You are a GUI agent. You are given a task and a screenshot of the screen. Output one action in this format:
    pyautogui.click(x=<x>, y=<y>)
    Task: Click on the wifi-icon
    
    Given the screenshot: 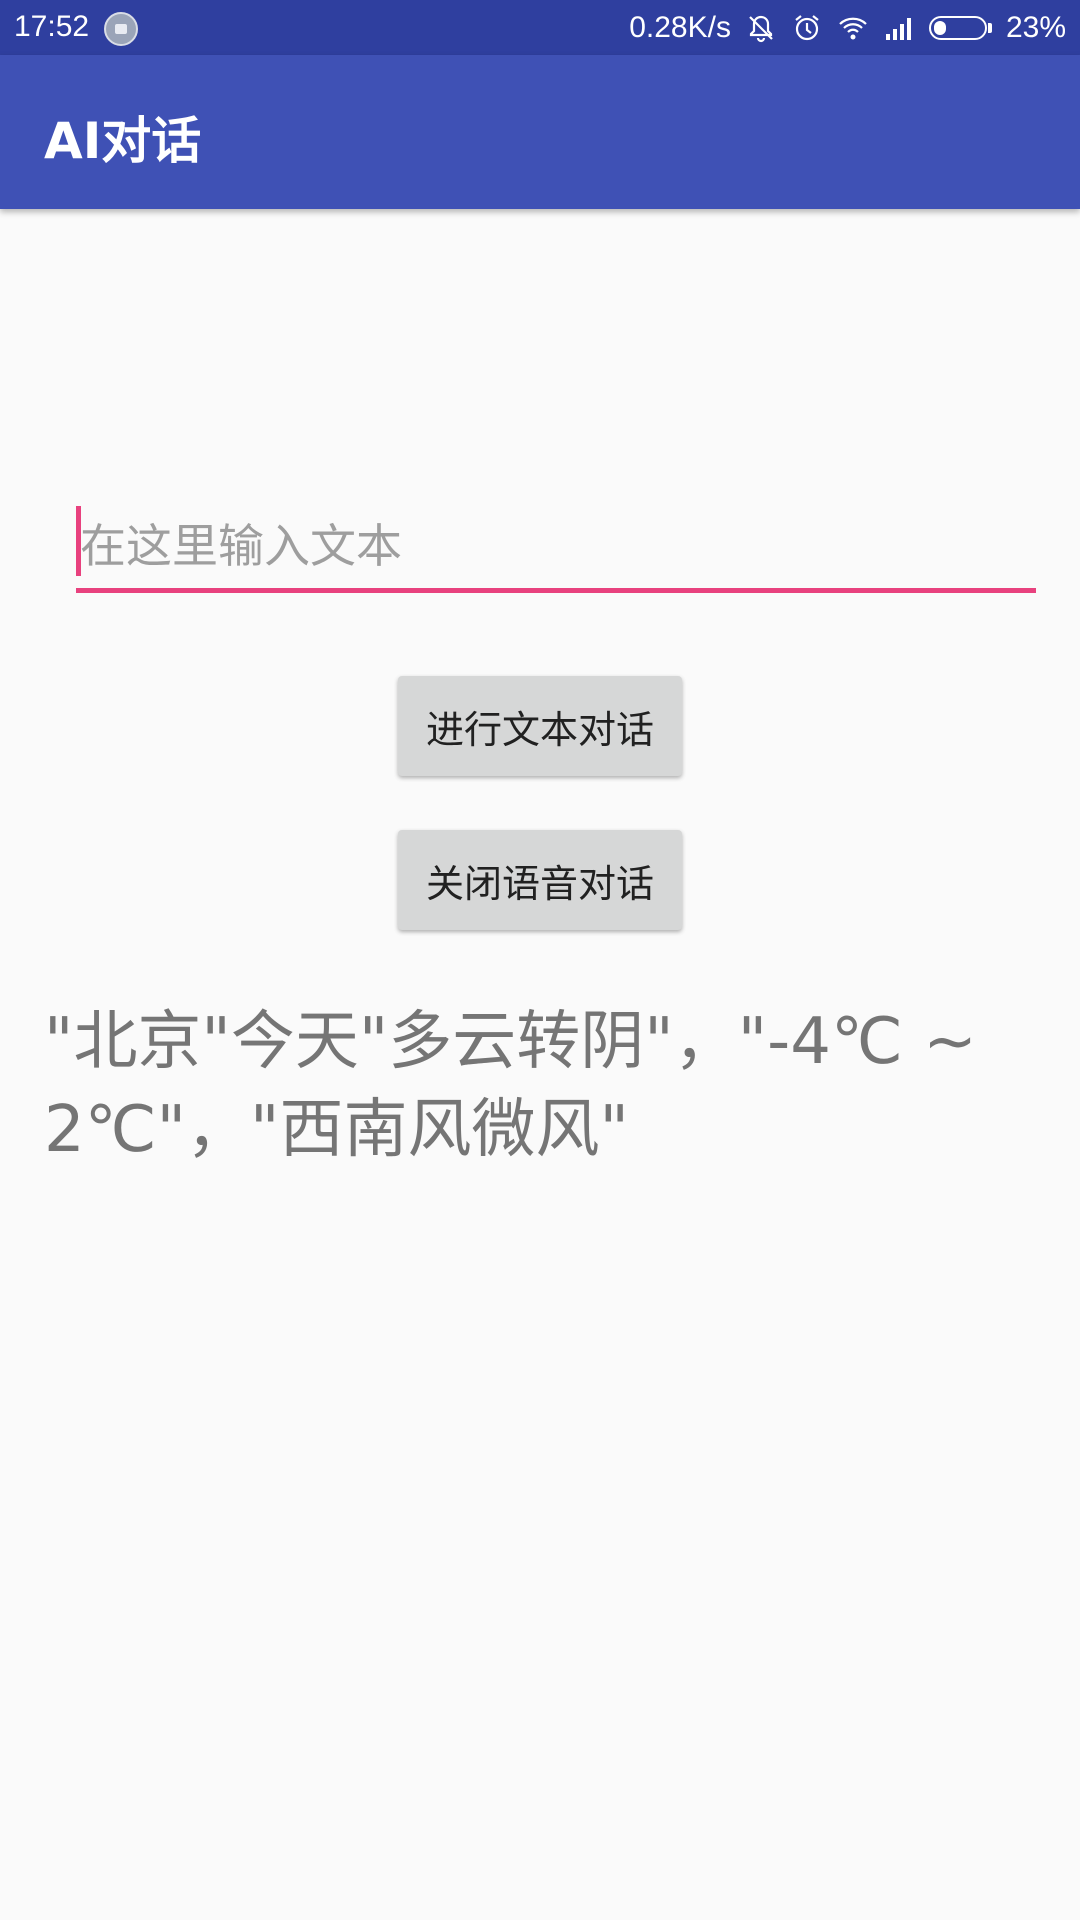 What is the action you would take?
    pyautogui.click(x=853, y=28)
    